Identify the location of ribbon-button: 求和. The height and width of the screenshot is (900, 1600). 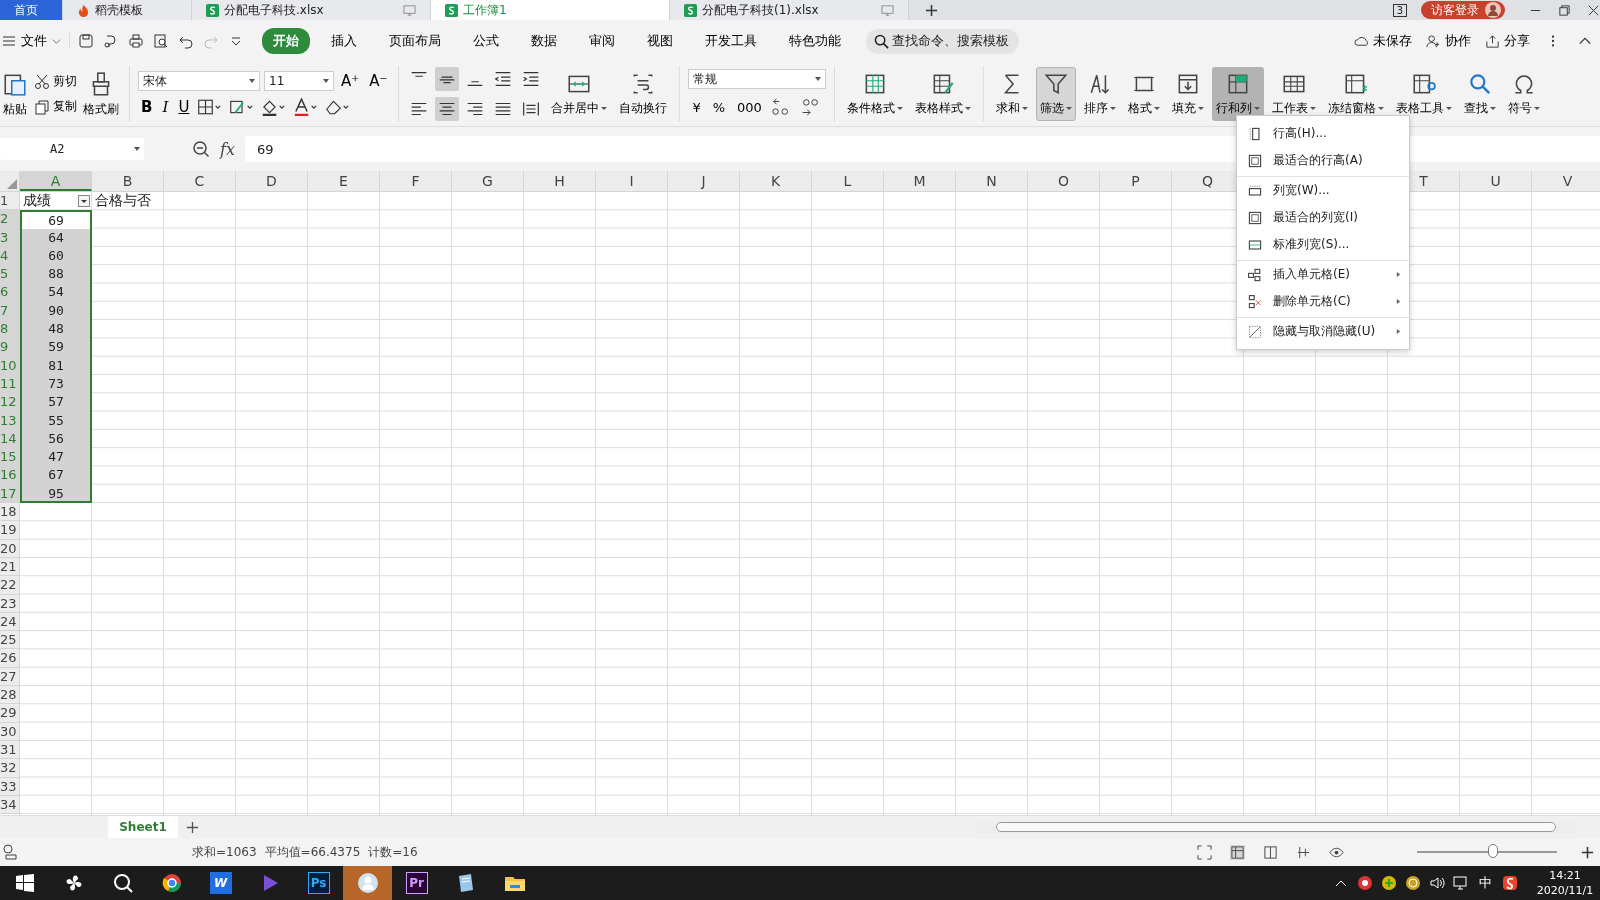
(1012, 94).